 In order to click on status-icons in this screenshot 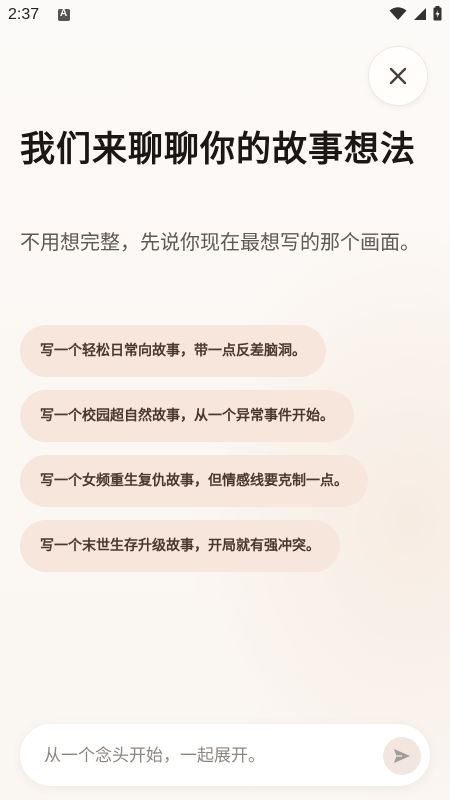, I will do `click(415, 13)`.